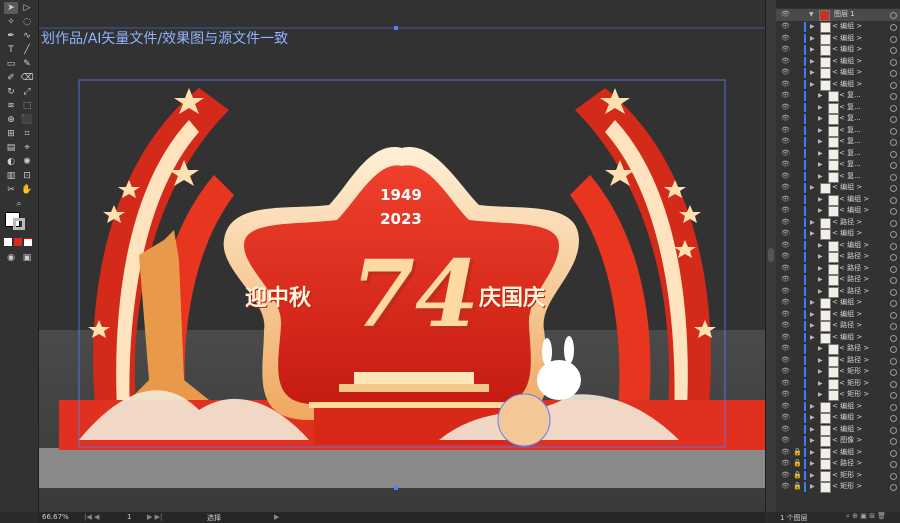 This screenshot has width=900, height=523. I want to click on color-mode-buttons, so click(19, 242).